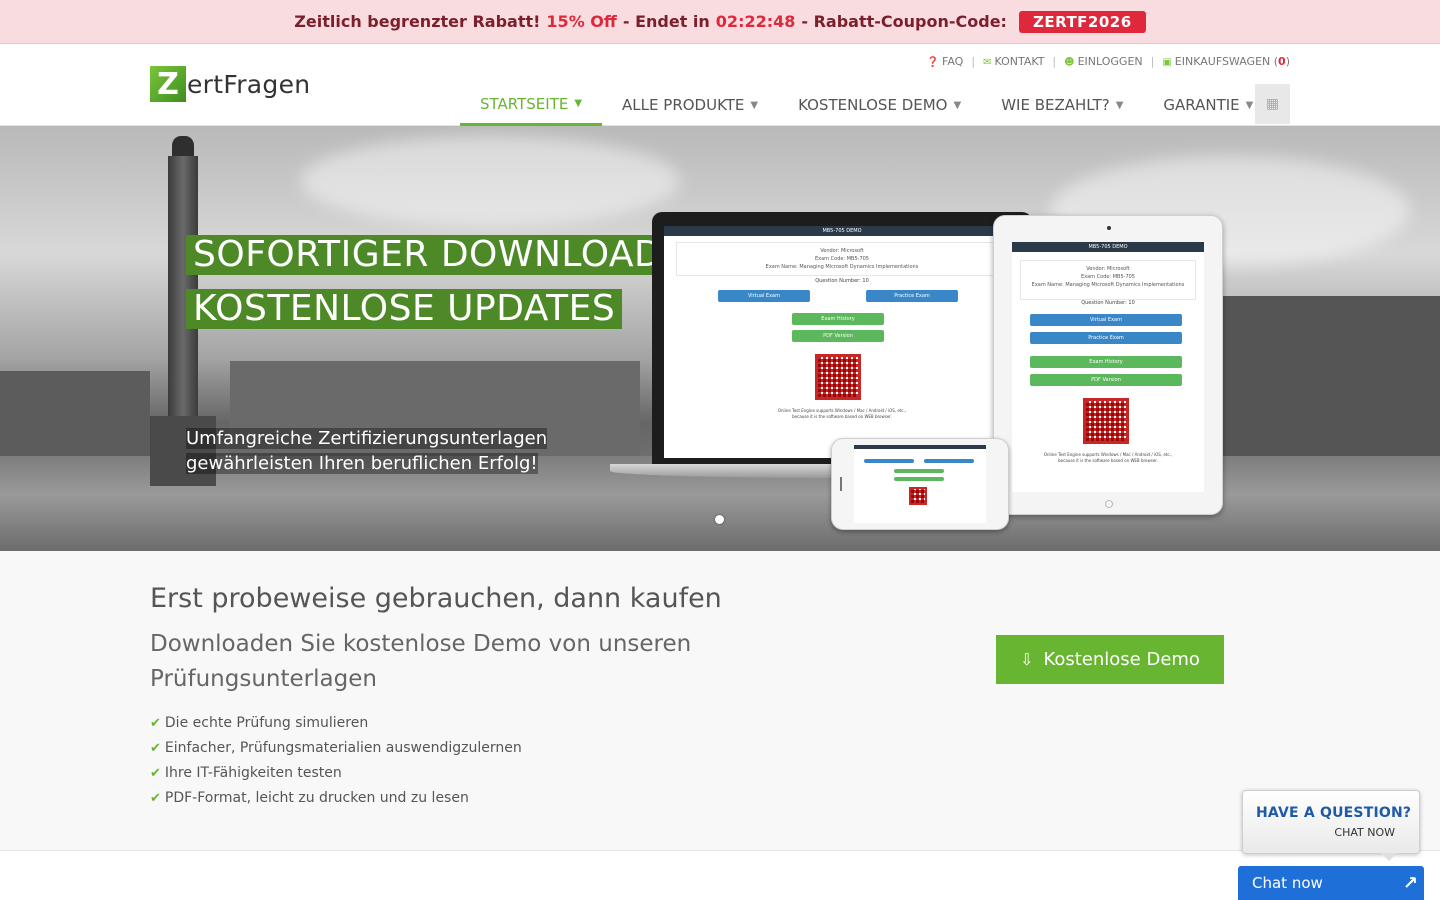 Image resolution: width=1440 pixels, height=900 pixels. What do you see at coordinates (253, 773) in the screenshot?
I see `feature-text: Ihre IT-Fähigkeiten testen` at bounding box center [253, 773].